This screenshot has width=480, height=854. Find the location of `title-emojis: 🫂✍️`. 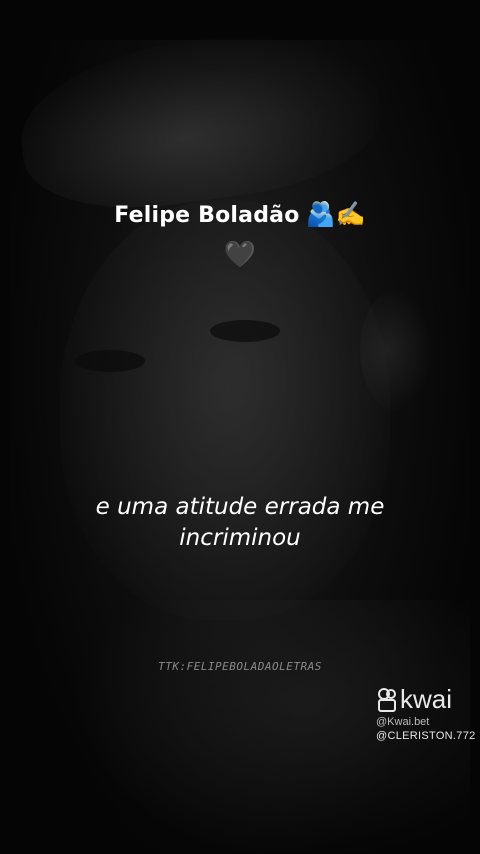

title-emojis: 🫂✍️ is located at coordinates (335, 214).